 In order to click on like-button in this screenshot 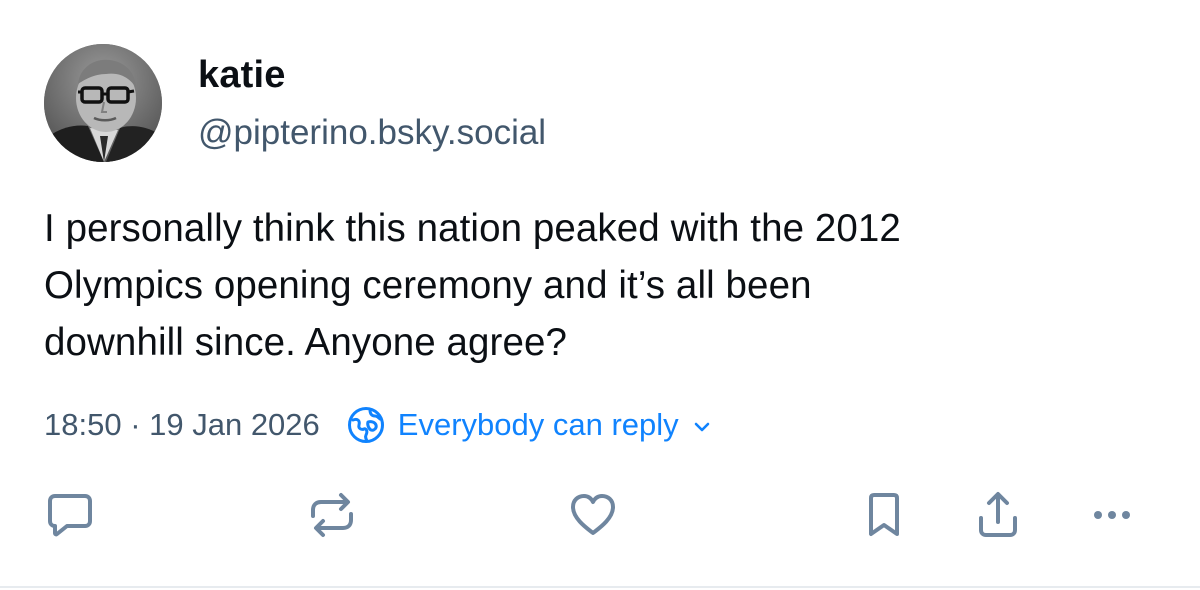, I will do `click(593, 515)`.